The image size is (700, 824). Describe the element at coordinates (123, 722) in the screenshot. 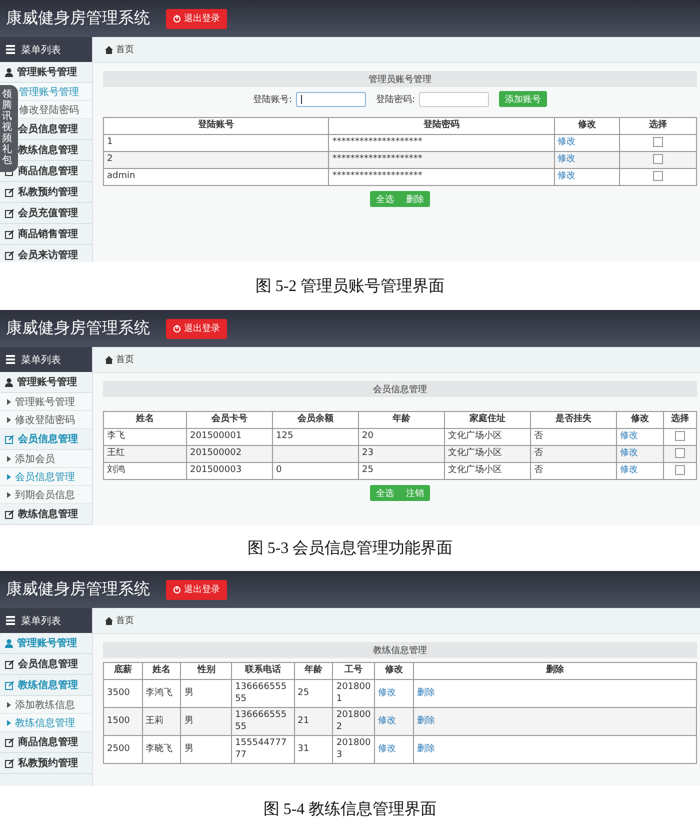

I see `table-cell: 1500` at that location.